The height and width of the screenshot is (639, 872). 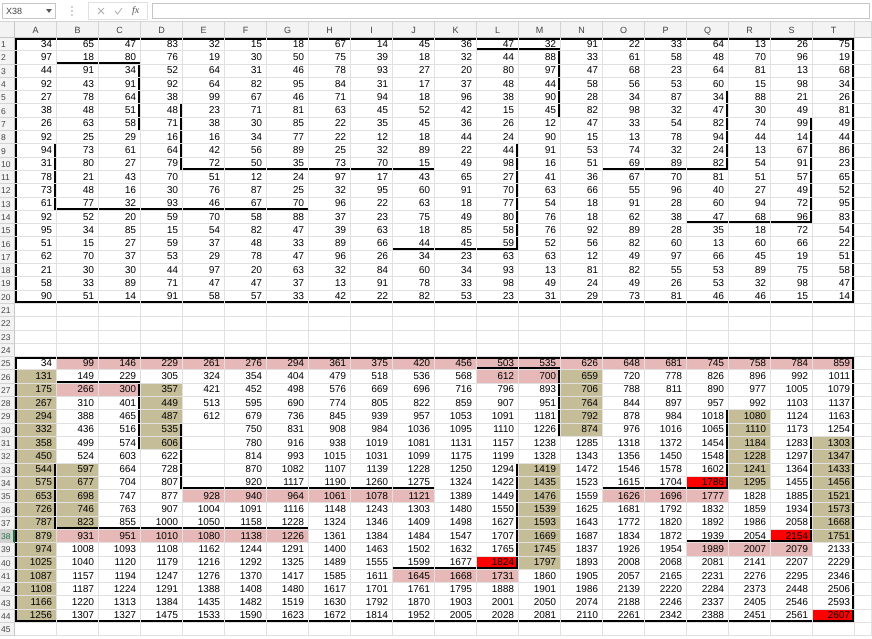 I want to click on row-header: 30, so click(x=7, y=430).